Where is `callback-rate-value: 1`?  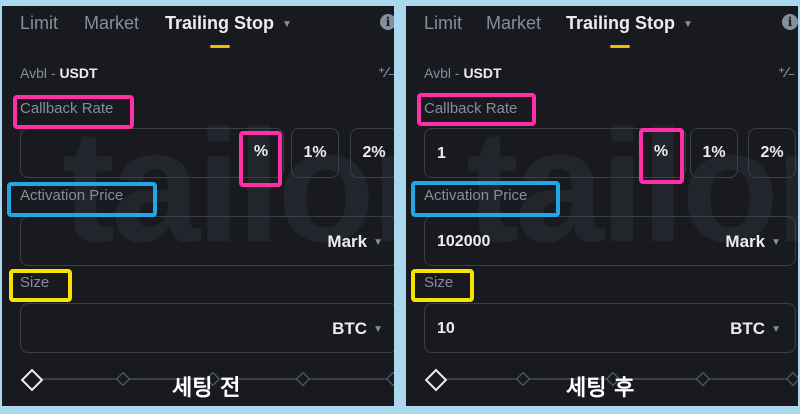 callback-rate-value: 1 is located at coordinates (441, 153).